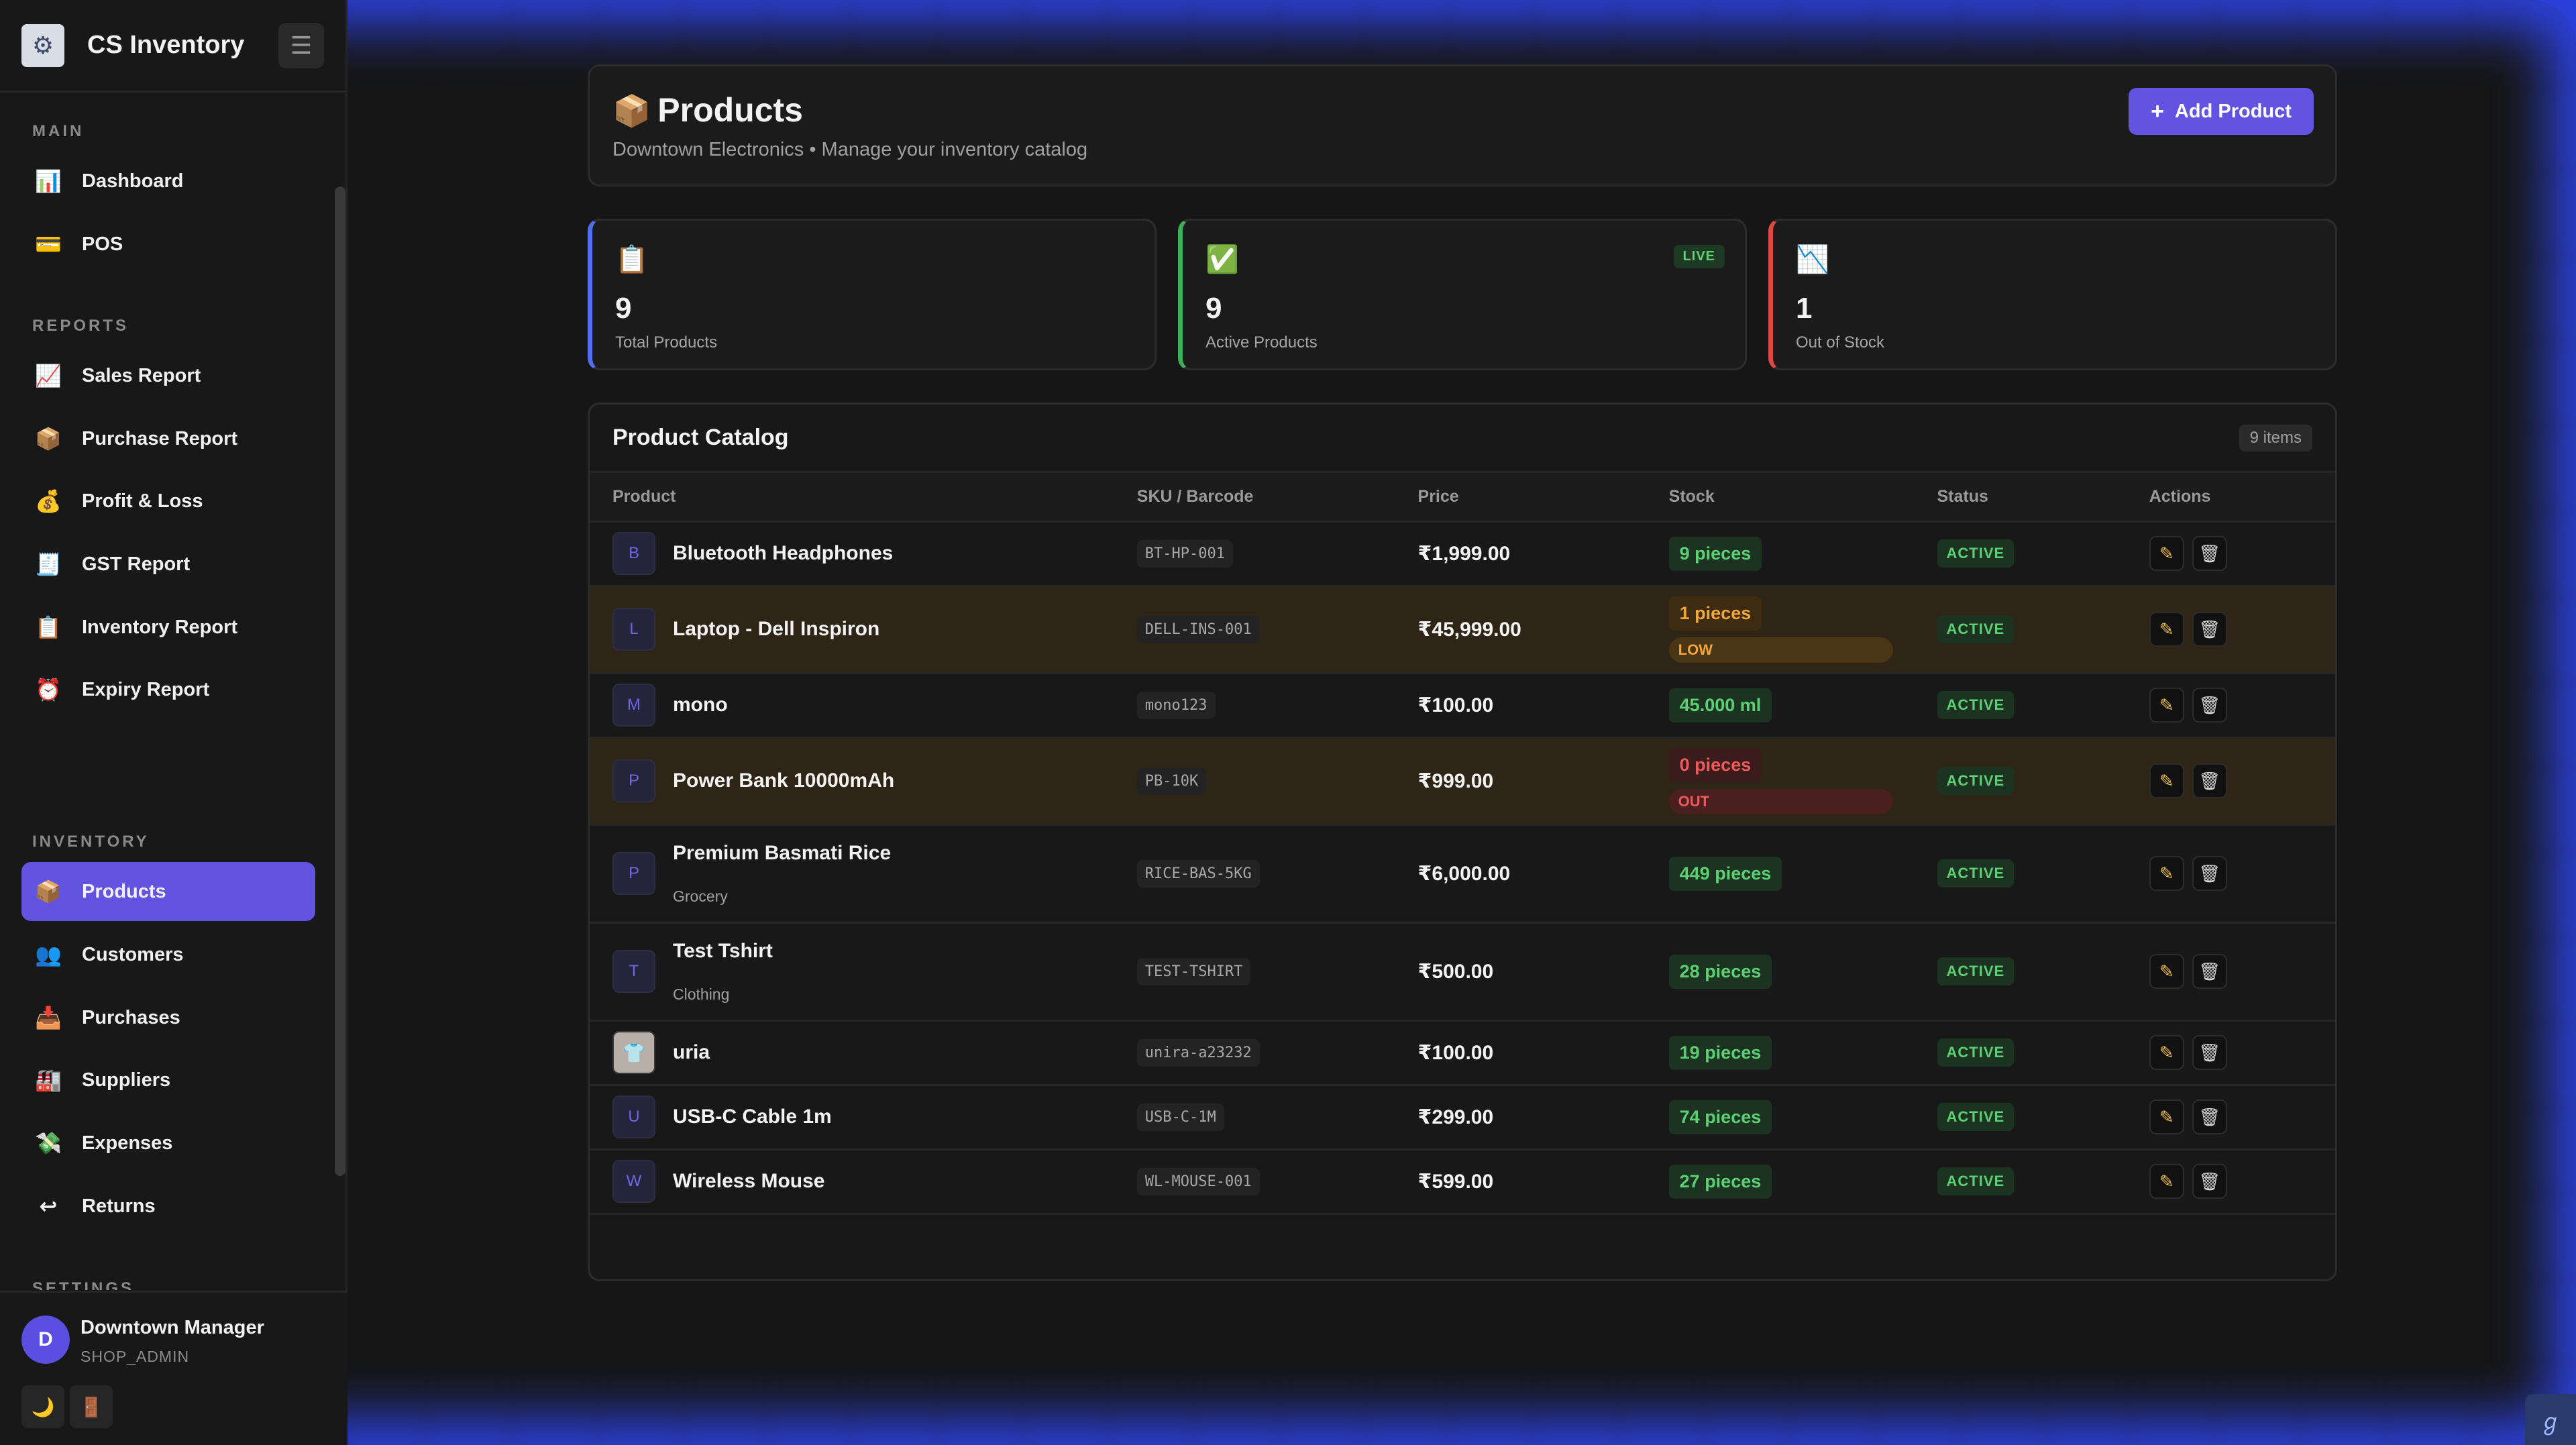  What do you see at coordinates (1193, 971) in the screenshot?
I see `sku-code: TEST-TSHIRT` at bounding box center [1193, 971].